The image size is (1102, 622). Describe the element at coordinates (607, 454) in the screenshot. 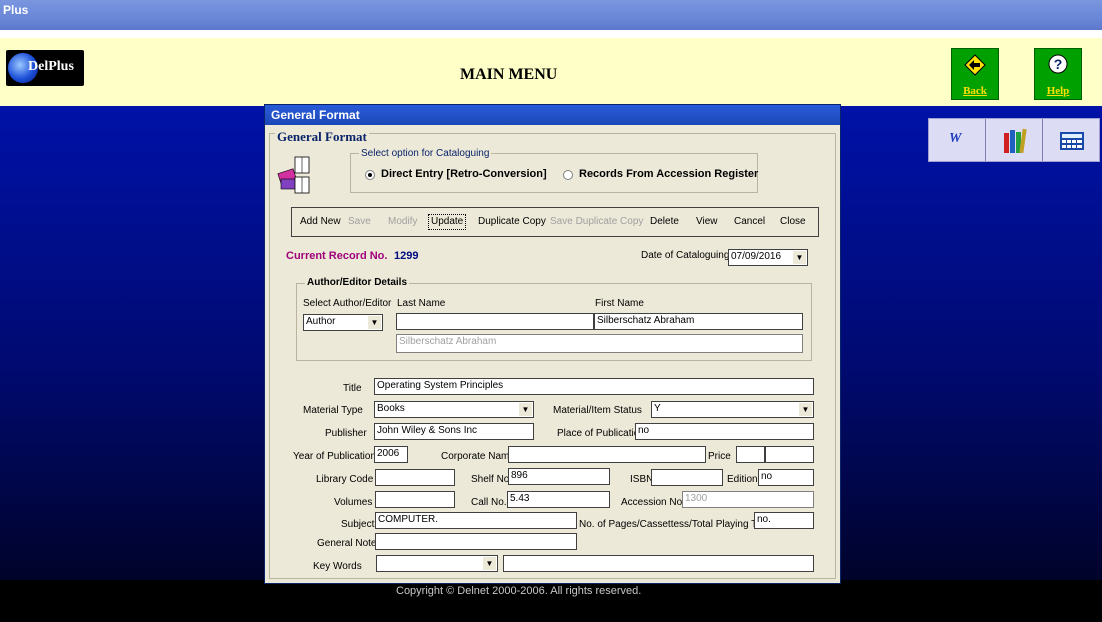

I see `corporate-field` at that location.